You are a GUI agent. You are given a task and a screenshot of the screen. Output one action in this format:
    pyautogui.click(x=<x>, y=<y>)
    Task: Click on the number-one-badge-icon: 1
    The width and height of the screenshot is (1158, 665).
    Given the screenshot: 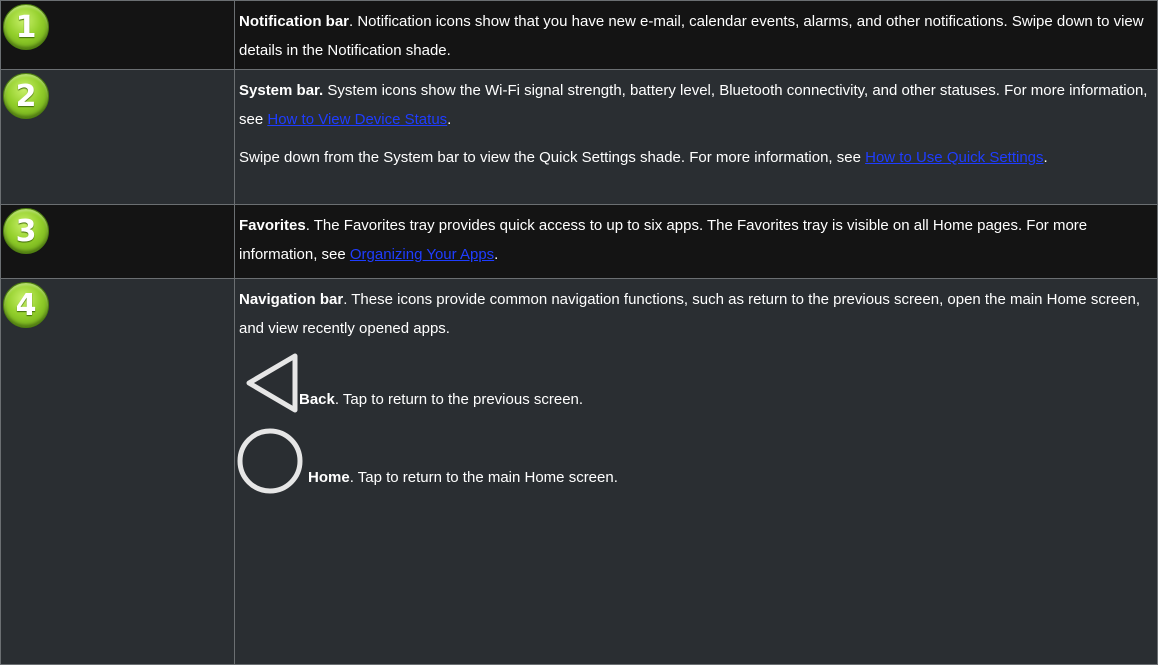 What is the action you would take?
    pyautogui.click(x=26, y=27)
    